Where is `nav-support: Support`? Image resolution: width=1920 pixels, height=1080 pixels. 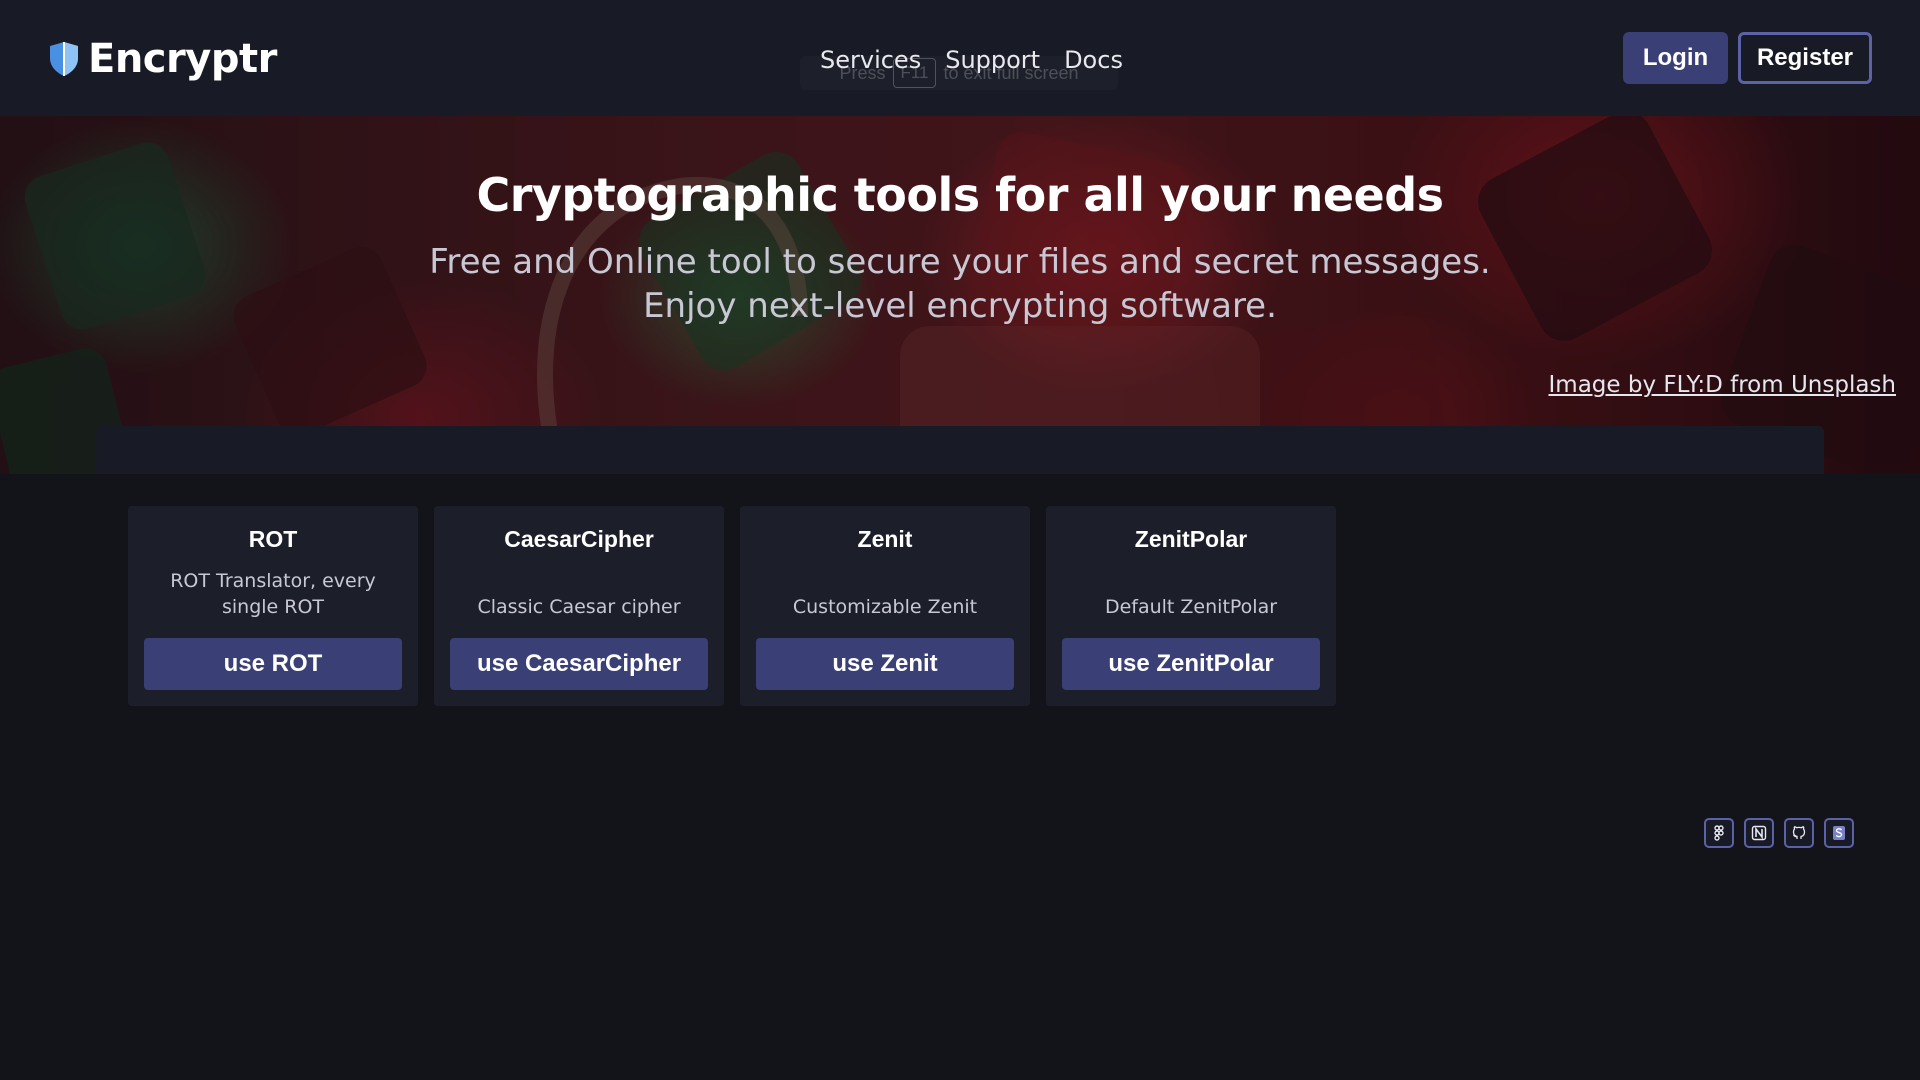 nav-support: Support is located at coordinates (992, 60).